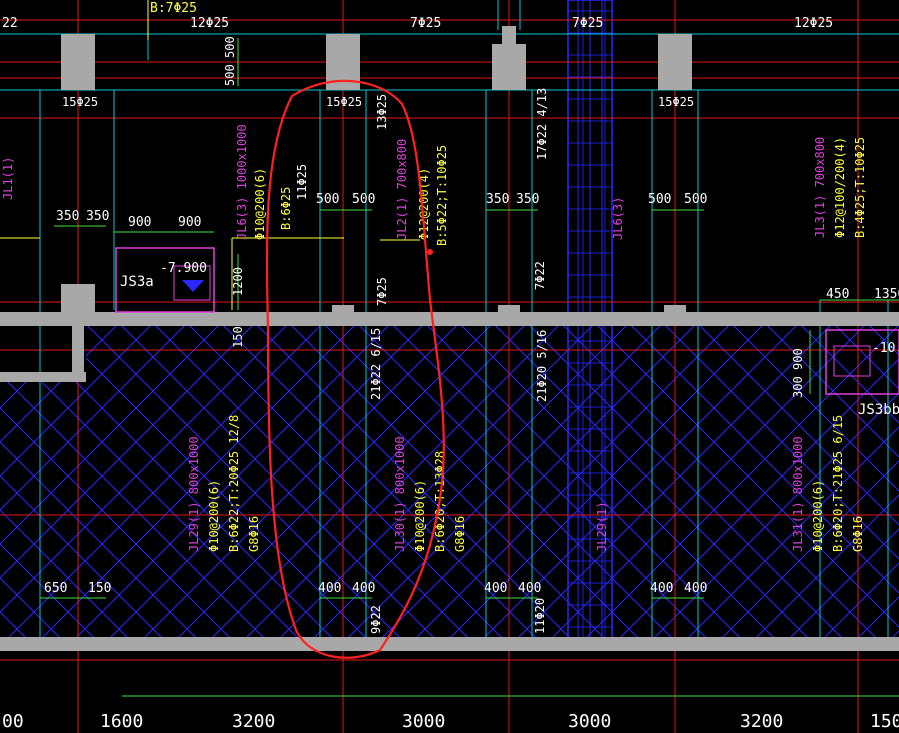 This screenshot has height=733, width=899. What do you see at coordinates (302, 182) in the screenshot?
I see `label-11phi25: 11Φ25` at bounding box center [302, 182].